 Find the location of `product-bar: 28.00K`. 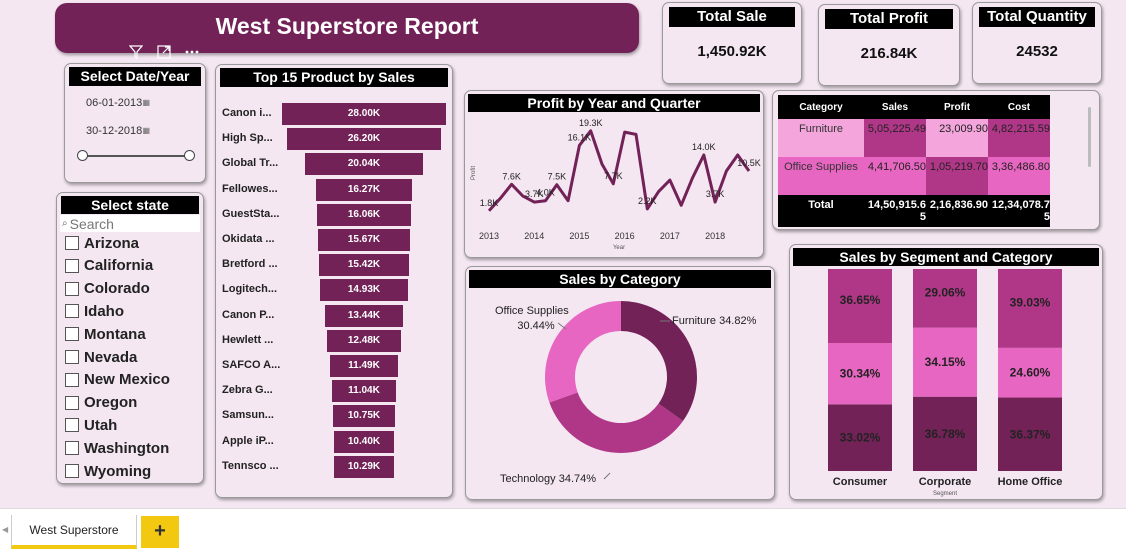

product-bar: 28.00K is located at coordinates (364, 114).